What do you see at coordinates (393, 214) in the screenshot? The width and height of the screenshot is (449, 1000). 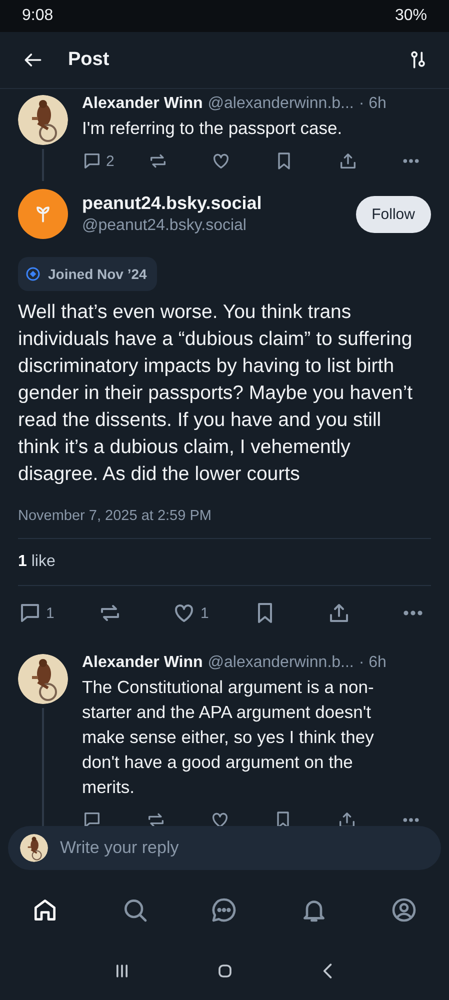 I see `follow-button: Follow` at bounding box center [393, 214].